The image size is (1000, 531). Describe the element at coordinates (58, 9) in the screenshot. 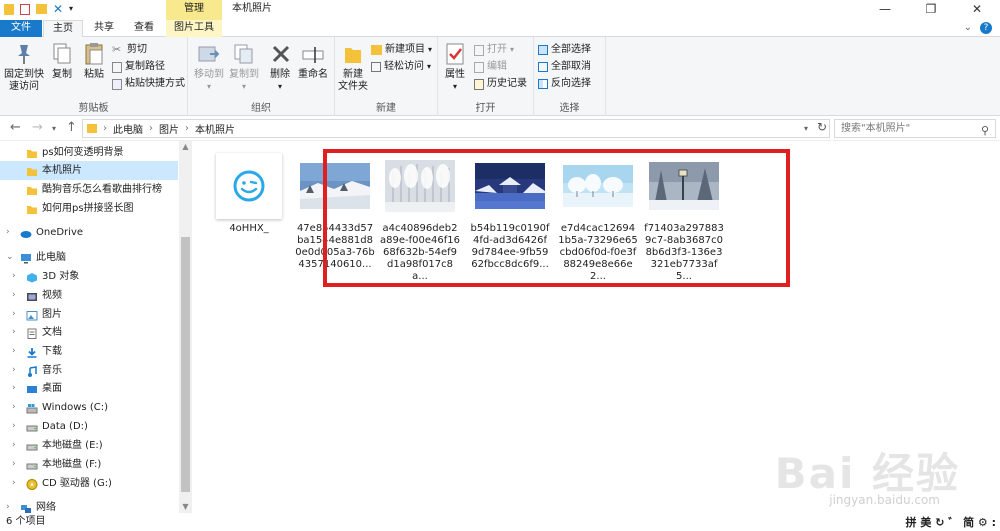

I see `delete-icon: ✕` at that location.